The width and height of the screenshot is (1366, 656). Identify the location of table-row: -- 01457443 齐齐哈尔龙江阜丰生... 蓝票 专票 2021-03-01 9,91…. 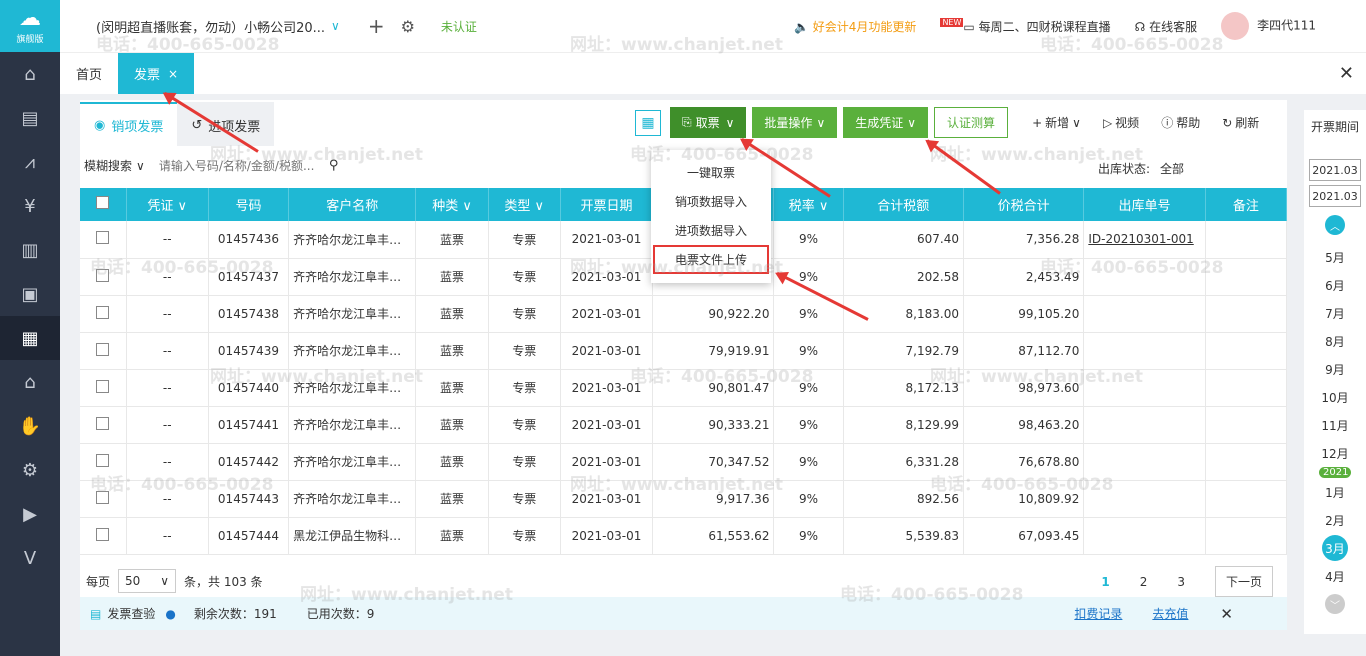
(684, 499).